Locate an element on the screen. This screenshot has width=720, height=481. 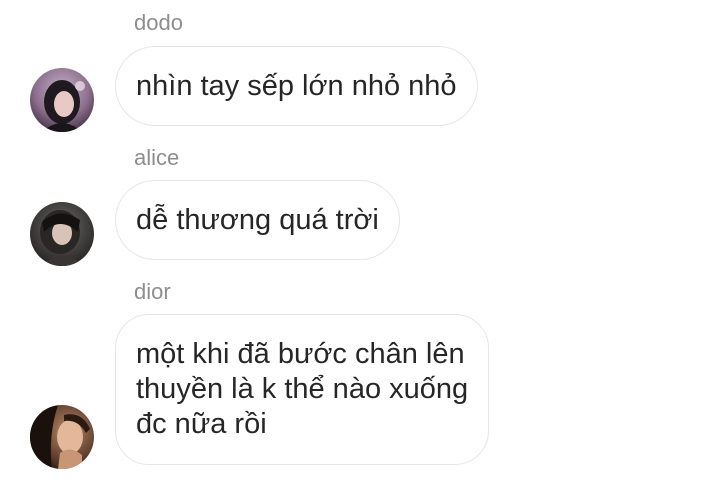
message-bubble: nhìn tay sếp lớn nhỏ nhỏ is located at coordinates (296, 86).